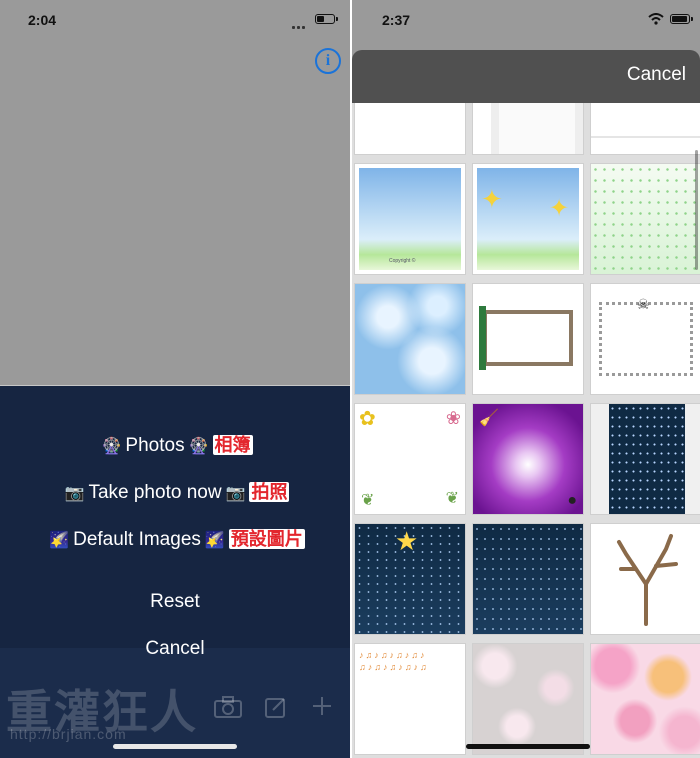  I want to click on skull-icon: ☠, so click(643, 304).